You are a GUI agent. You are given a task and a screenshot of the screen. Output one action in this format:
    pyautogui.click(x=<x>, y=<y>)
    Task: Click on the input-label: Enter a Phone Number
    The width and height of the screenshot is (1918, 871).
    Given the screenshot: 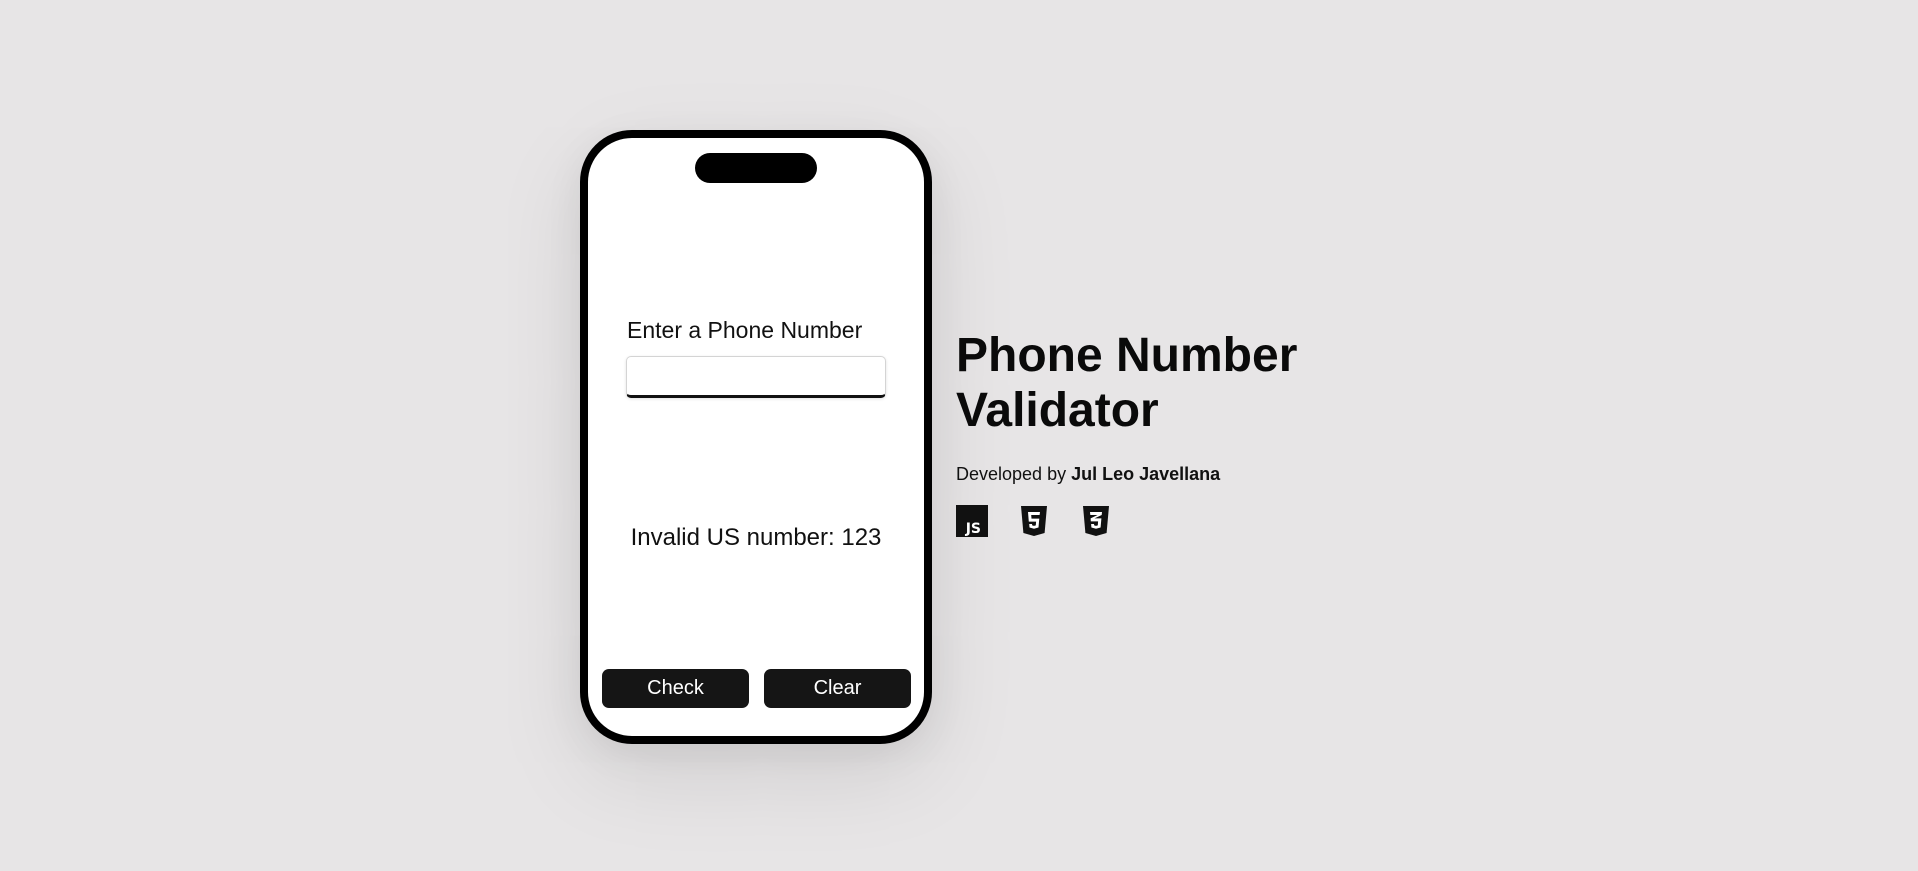 What is the action you would take?
    pyautogui.click(x=745, y=330)
    